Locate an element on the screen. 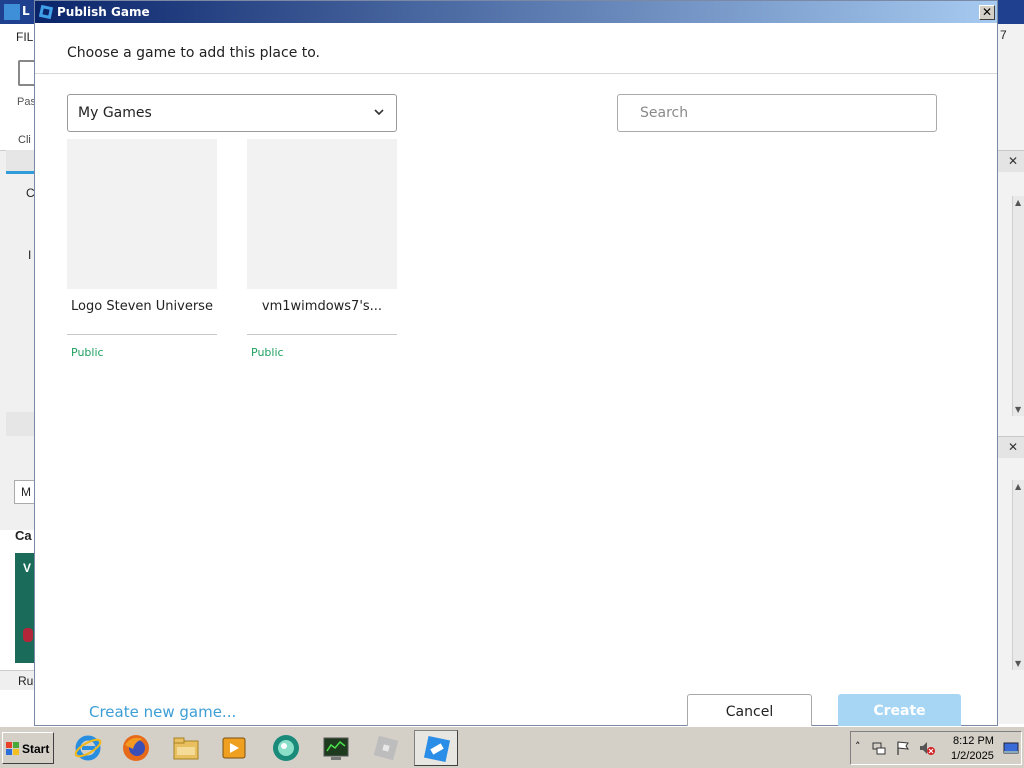 Image resolution: width=1024 pixels, height=768 pixels. taskbar-internet-explorer is located at coordinates (88, 748).